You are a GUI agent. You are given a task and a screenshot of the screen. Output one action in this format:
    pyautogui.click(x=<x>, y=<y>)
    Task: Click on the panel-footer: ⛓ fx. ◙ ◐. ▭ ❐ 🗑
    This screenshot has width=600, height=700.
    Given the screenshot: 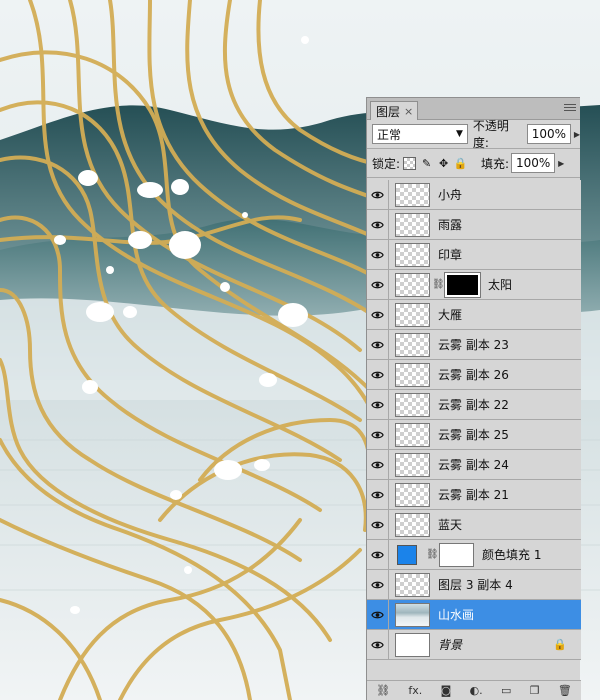 What is the action you would take?
    pyautogui.click(x=474, y=690)
    